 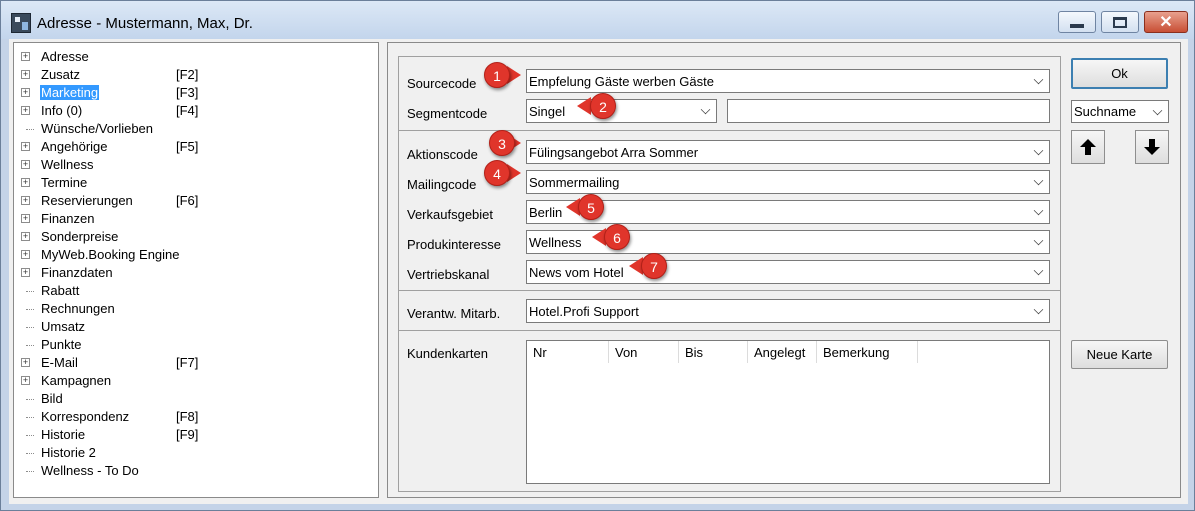 What do you see at coordinates (64, 182) in the screenshot?
I see `tree-item-label: Termine` at bounding box center [64, 182].